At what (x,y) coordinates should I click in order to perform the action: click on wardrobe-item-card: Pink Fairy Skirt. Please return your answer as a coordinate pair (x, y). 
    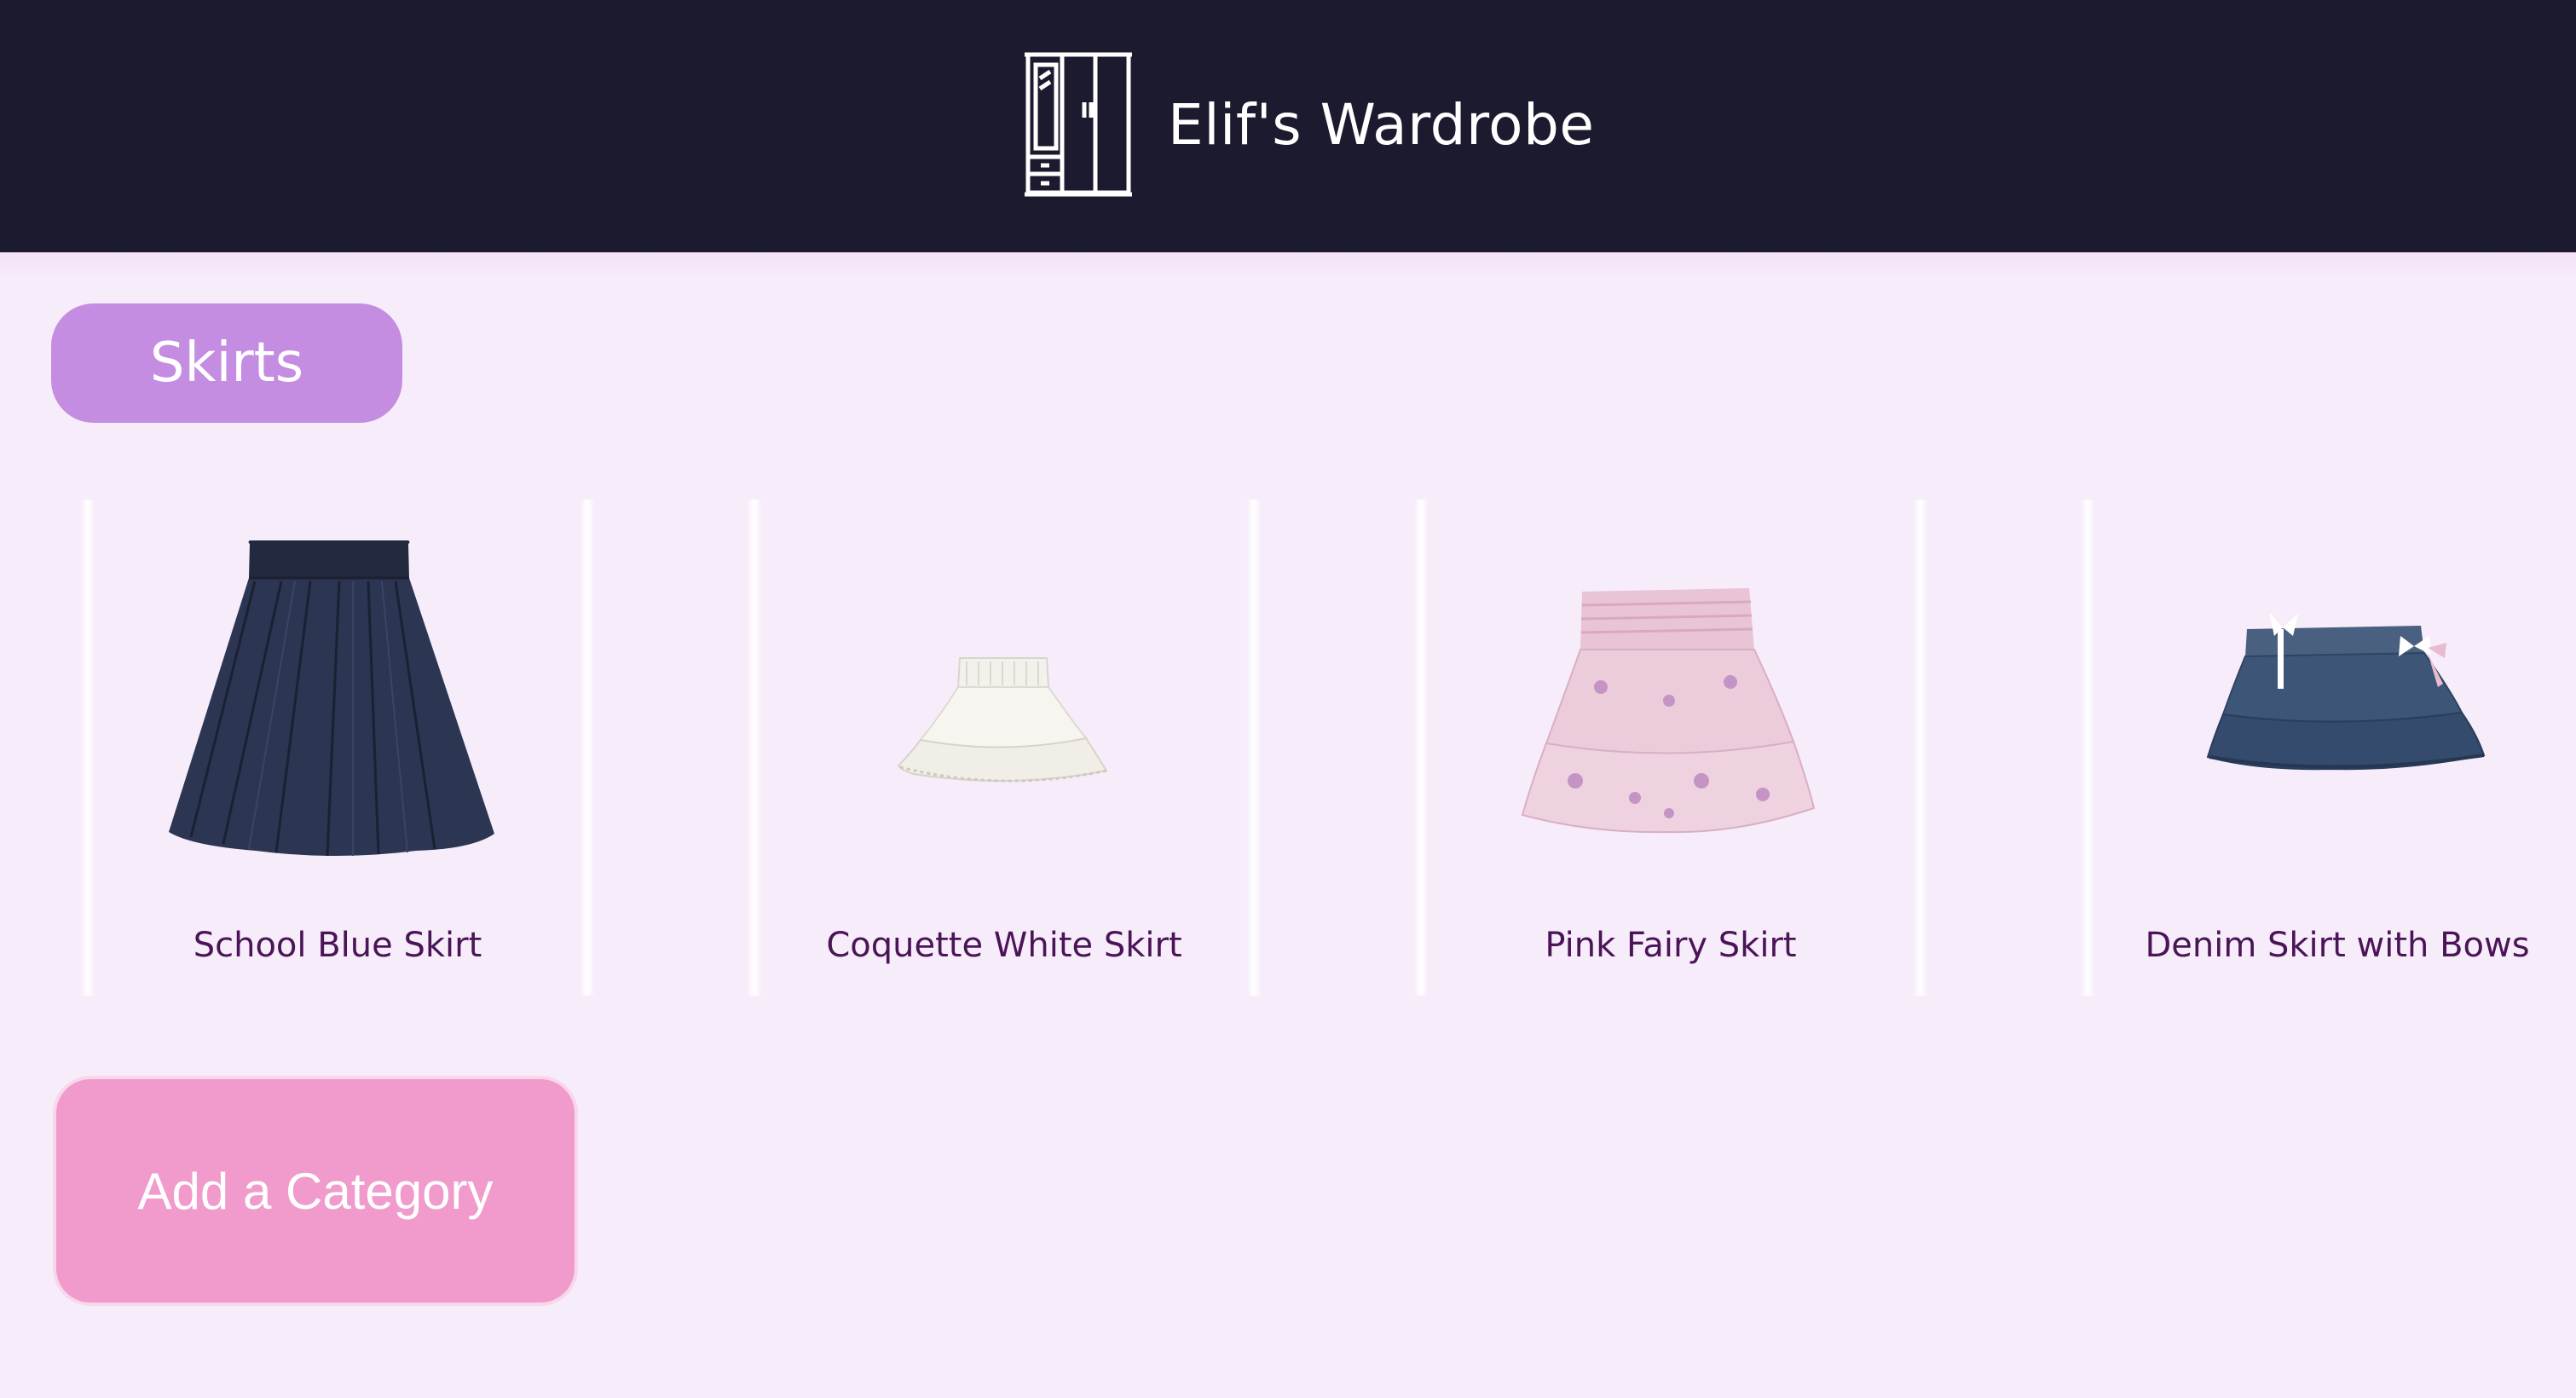
    Looking at the image, I should click on (1670, 748).